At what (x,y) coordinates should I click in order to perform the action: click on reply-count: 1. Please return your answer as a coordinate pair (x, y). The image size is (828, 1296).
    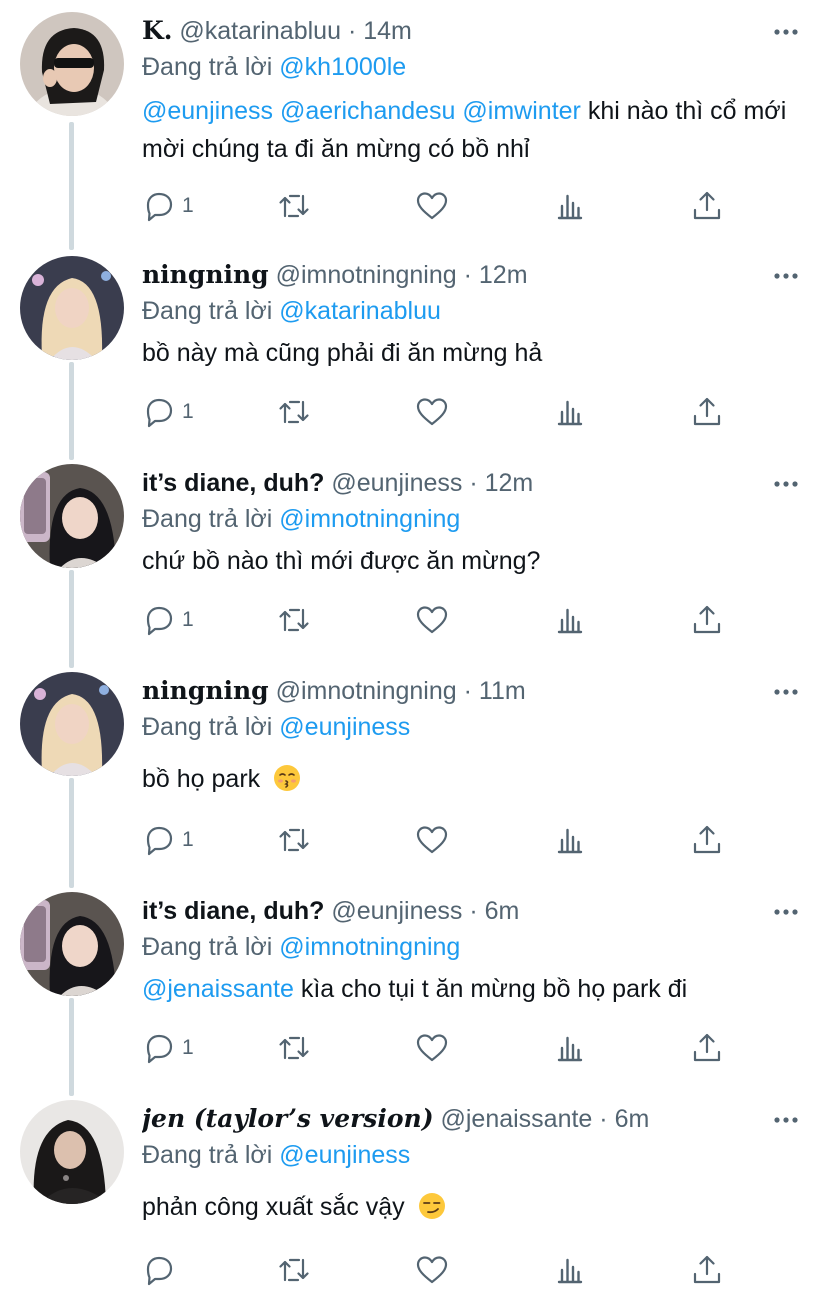
    Looking at the image, I should click on (188, 1047).